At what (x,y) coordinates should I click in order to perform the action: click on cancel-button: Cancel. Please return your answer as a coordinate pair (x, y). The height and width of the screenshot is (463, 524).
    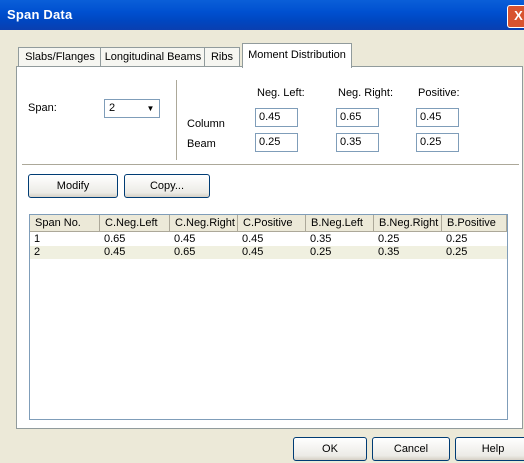
    Looking at the image, I should click on (411, 449).